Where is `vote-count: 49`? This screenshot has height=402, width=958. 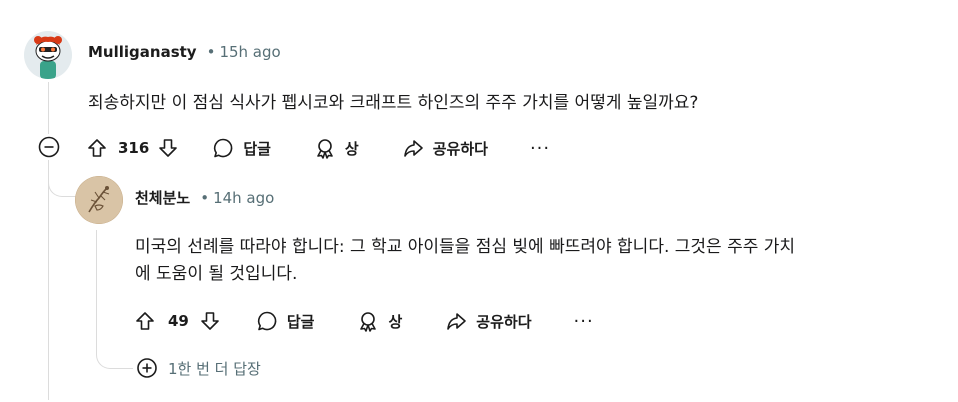 vote-count: 49 is located at coordinates (178, 321).